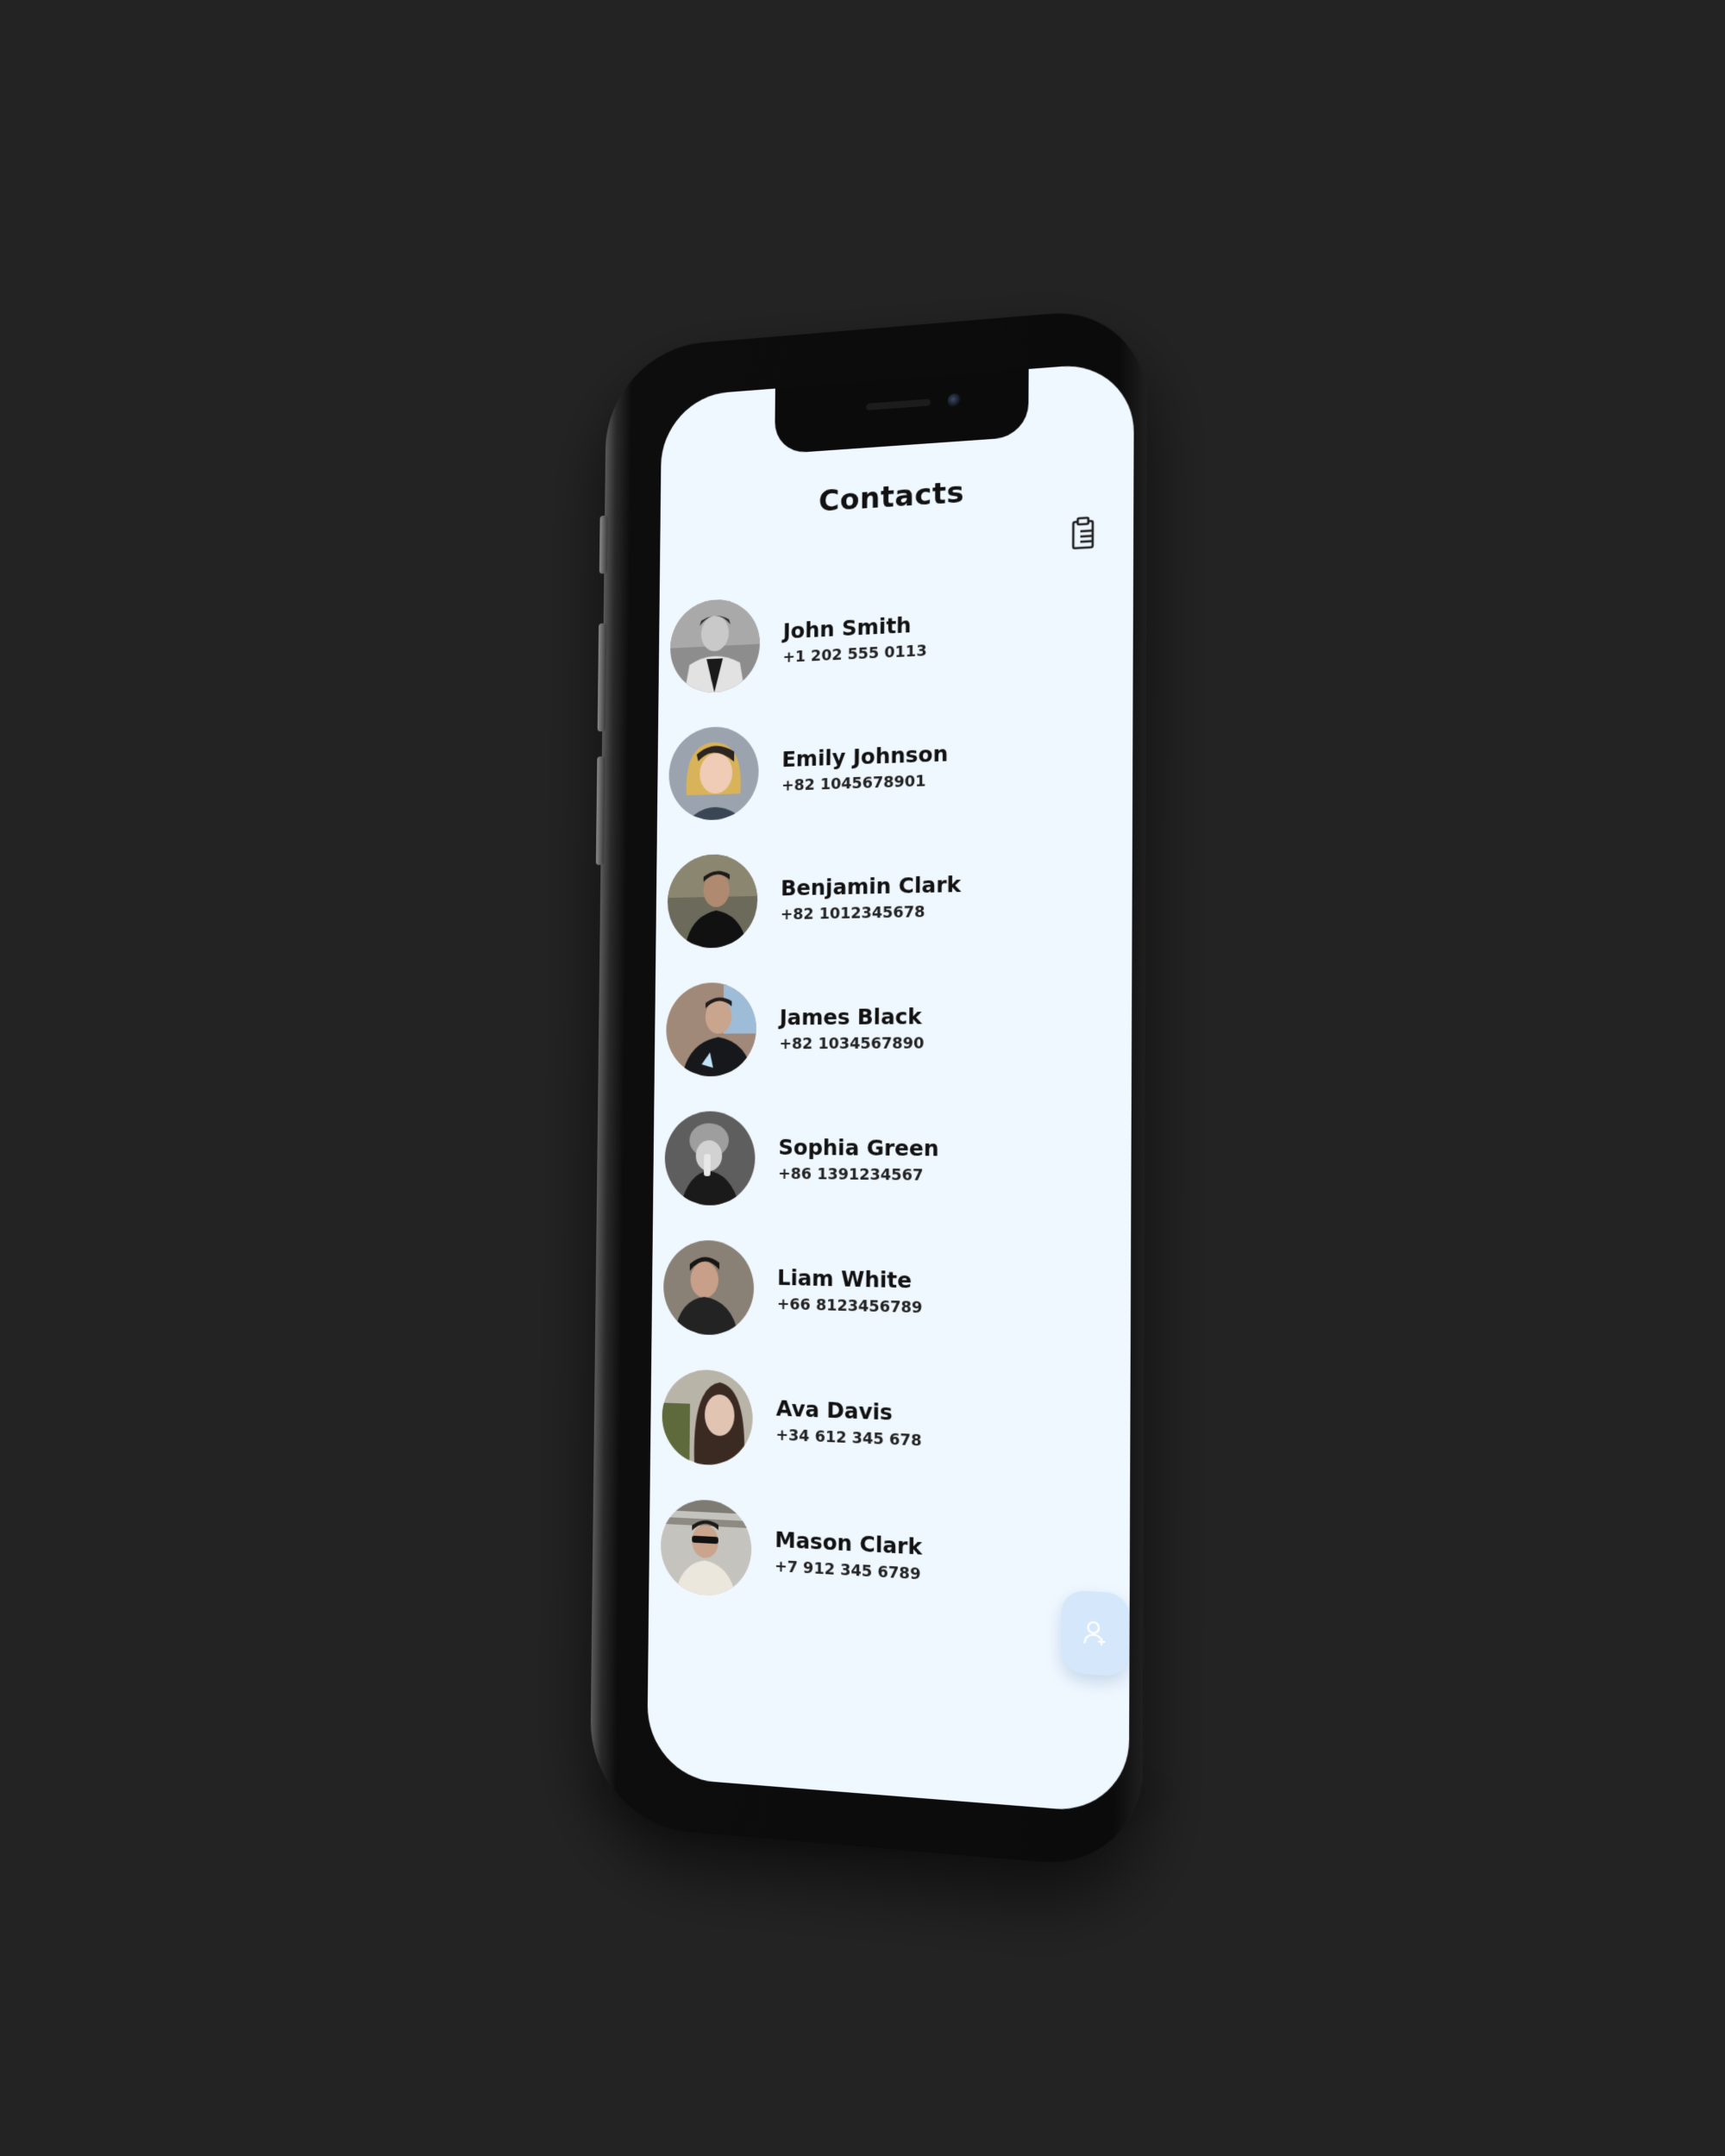 The height and width of the screenshot is (2156, 1725). I want to click on contact-row: Mason Clark +7 912 345 6789, so click(893, 1559).